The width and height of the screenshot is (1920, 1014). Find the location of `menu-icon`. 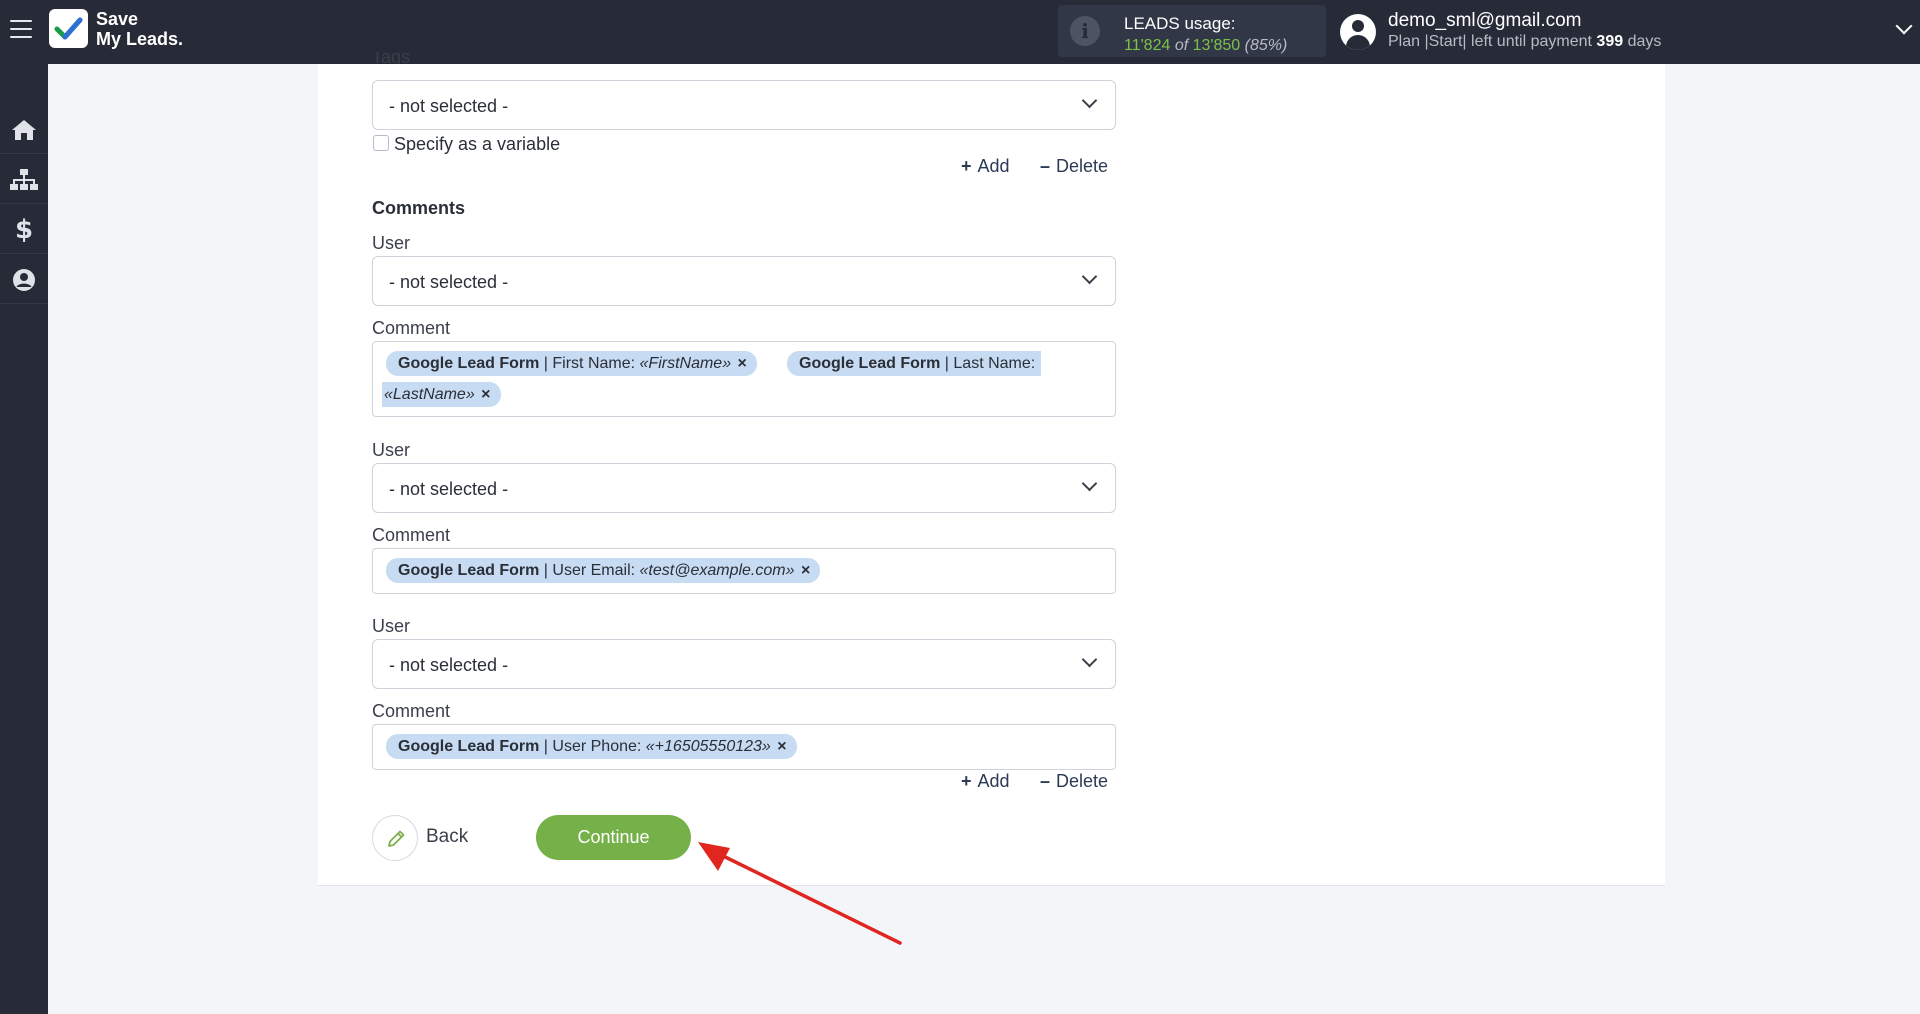

menu-icon is located at coordinates (21, 30).